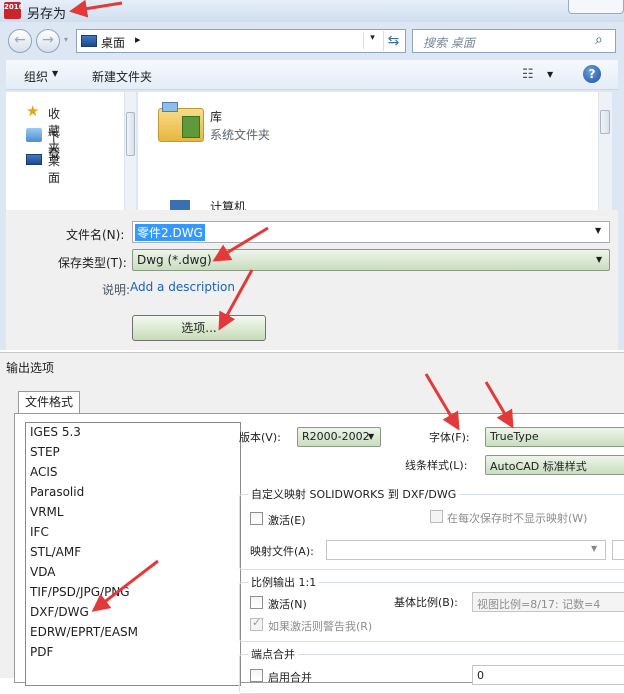  What do you see at coordinates (20, 41) in the screenshot?
I see `back-arrow-icon: ←` at bounding box center [20, 41].